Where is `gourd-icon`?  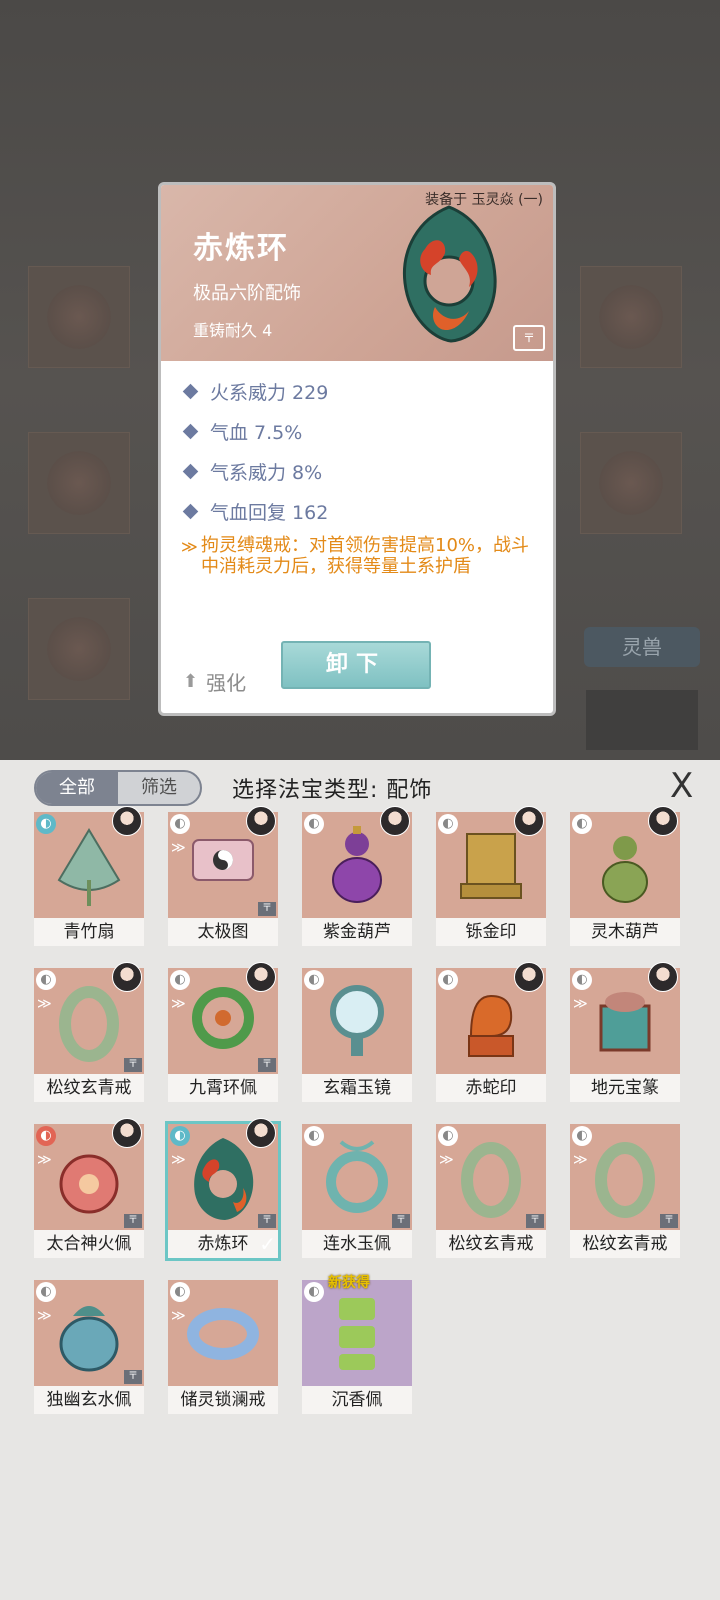 gourd-icon is located at coordinates (357, 864).